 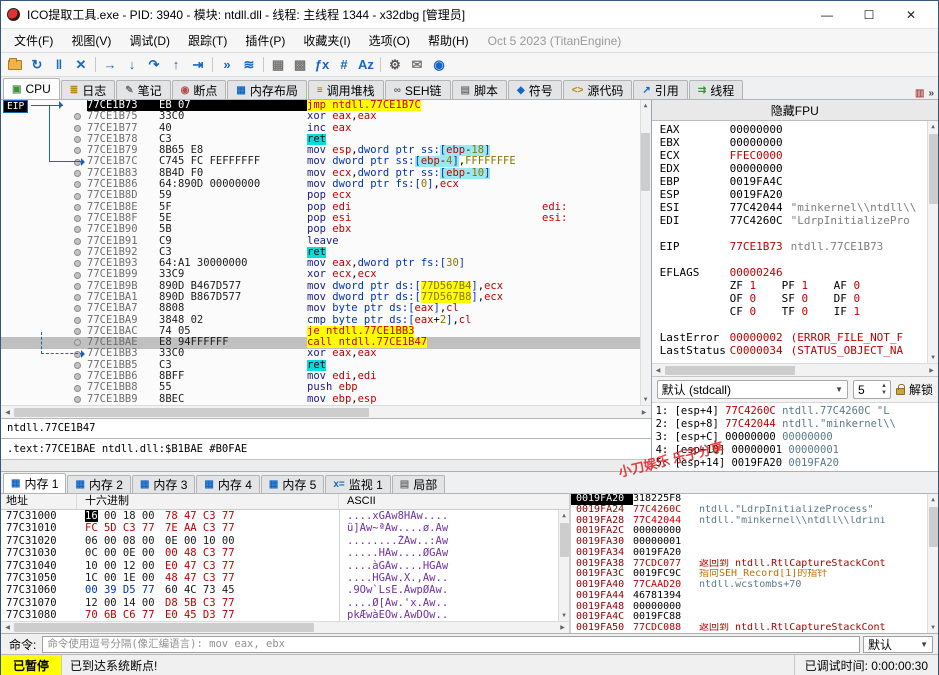 What do you see at coordinates (797, 411) in the screenshot?
I see `argument-row: 1: [esp+4] 77C4260C ntdll.77C4260C "L` at bounding box center [797, 411].